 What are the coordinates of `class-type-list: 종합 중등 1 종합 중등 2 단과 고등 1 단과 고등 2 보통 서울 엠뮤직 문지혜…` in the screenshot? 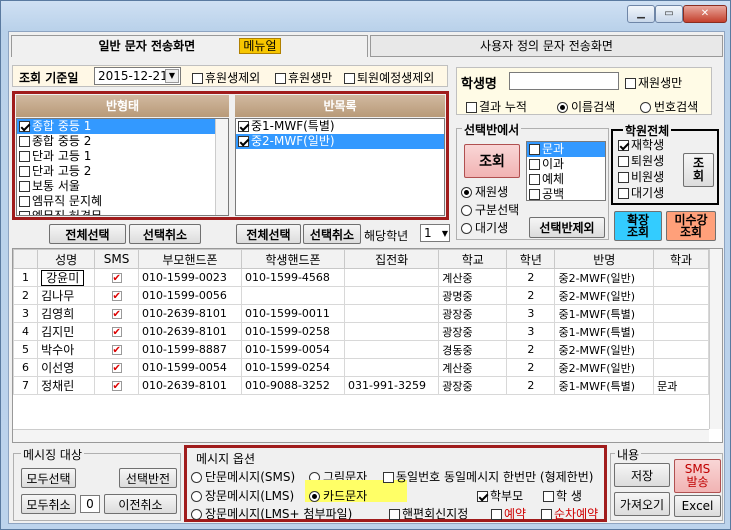 It's located at (122, 167).